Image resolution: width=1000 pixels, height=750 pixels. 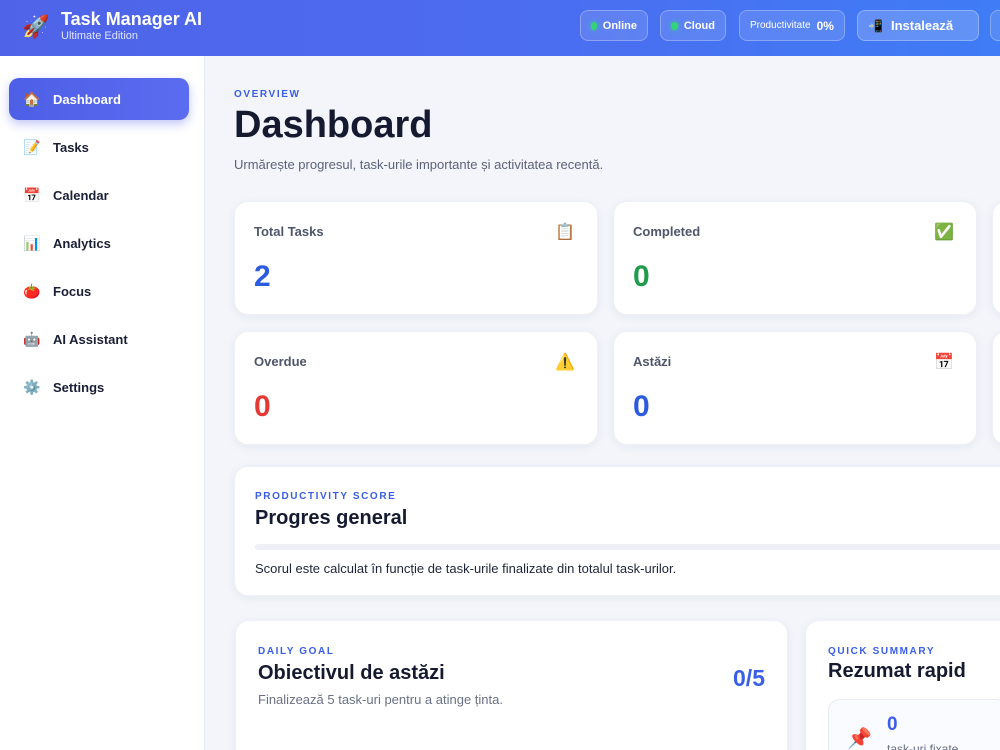 I want to click on pushpin-icon: 📌, so click(x=859, y=739).